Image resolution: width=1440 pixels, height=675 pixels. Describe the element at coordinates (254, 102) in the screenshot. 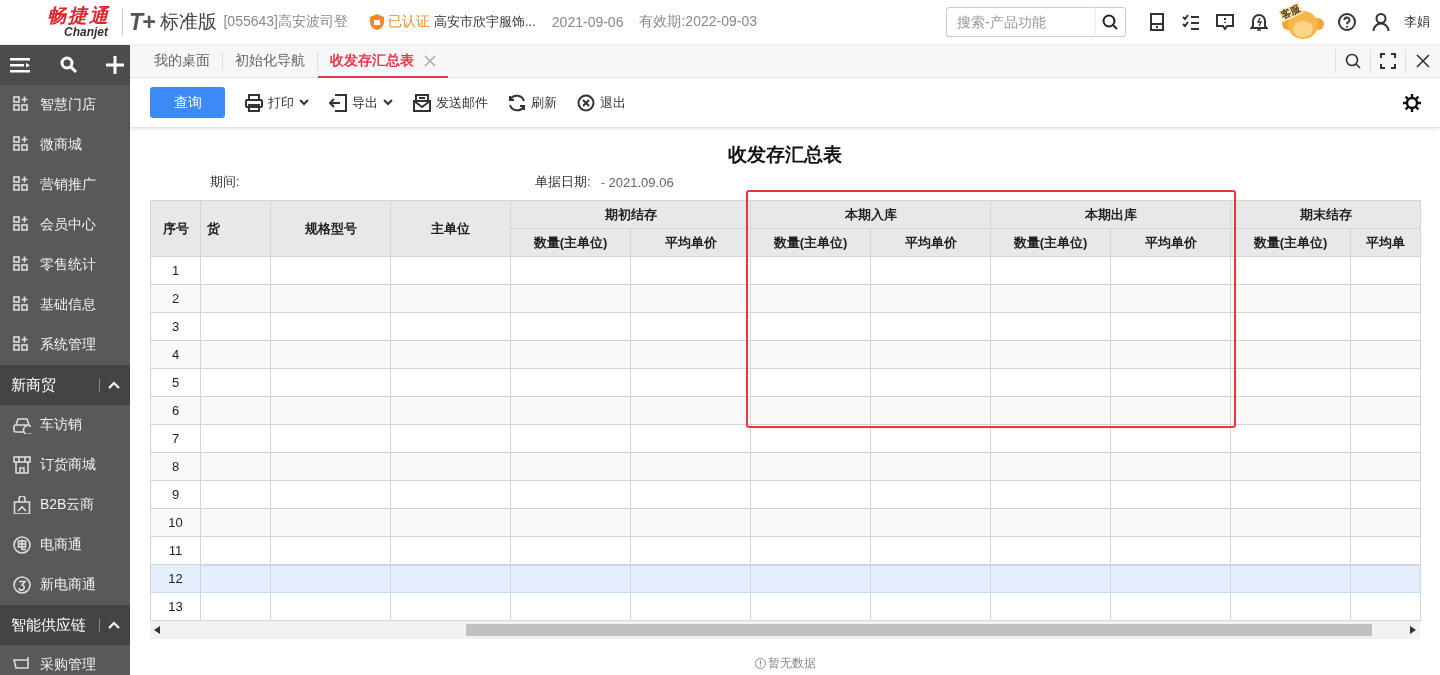

I see `printer-icon` at that location.